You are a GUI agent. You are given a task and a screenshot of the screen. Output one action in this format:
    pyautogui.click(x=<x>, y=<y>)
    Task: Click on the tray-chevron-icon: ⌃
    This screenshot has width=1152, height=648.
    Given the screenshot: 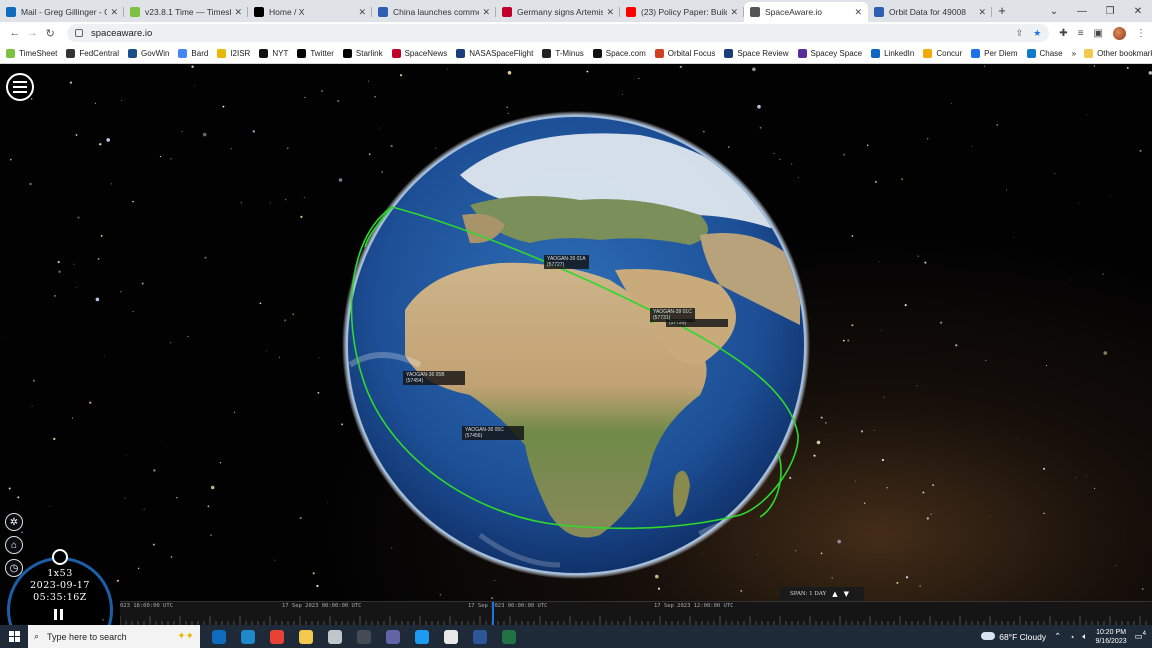 What is the action you would take?
    pyautogui.click(x=1057, y=636)
    